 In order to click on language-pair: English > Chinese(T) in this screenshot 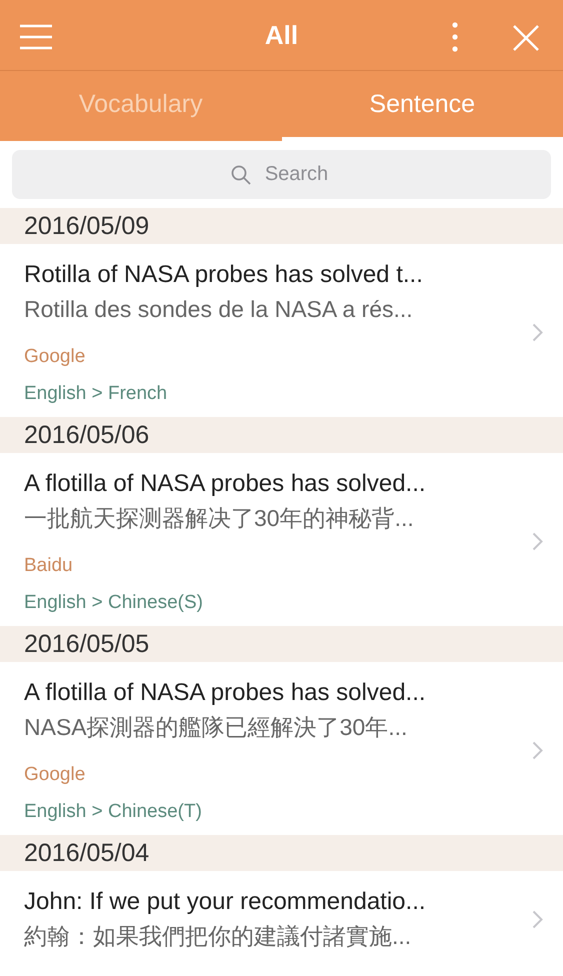, I will do `click(113, 812)`.